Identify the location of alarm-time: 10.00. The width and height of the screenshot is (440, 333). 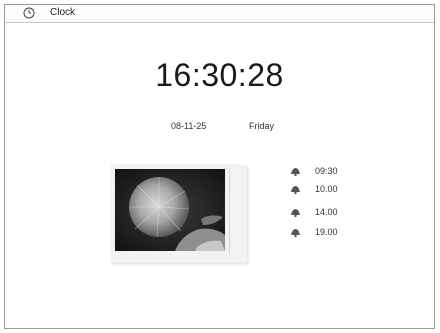
(326, 189).